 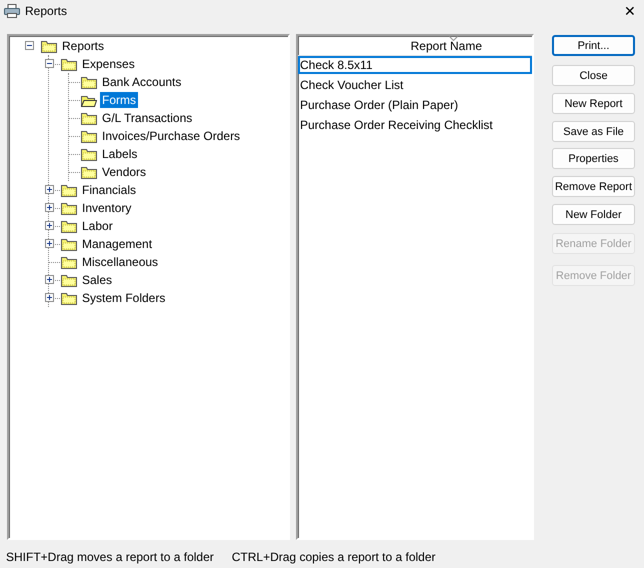 I want to click on tree-item: Bank Accounts, so click(x=142, y=82).